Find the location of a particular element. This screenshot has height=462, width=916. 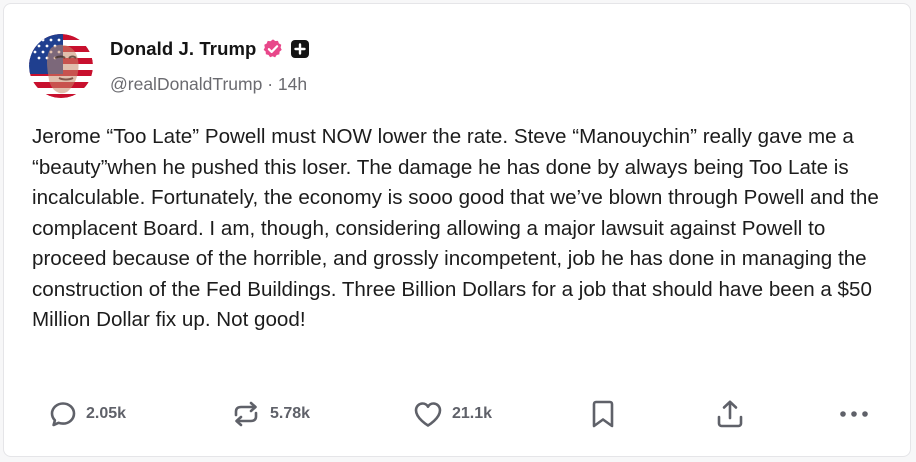

bookmark-icon is located at coordinates (603, 414).